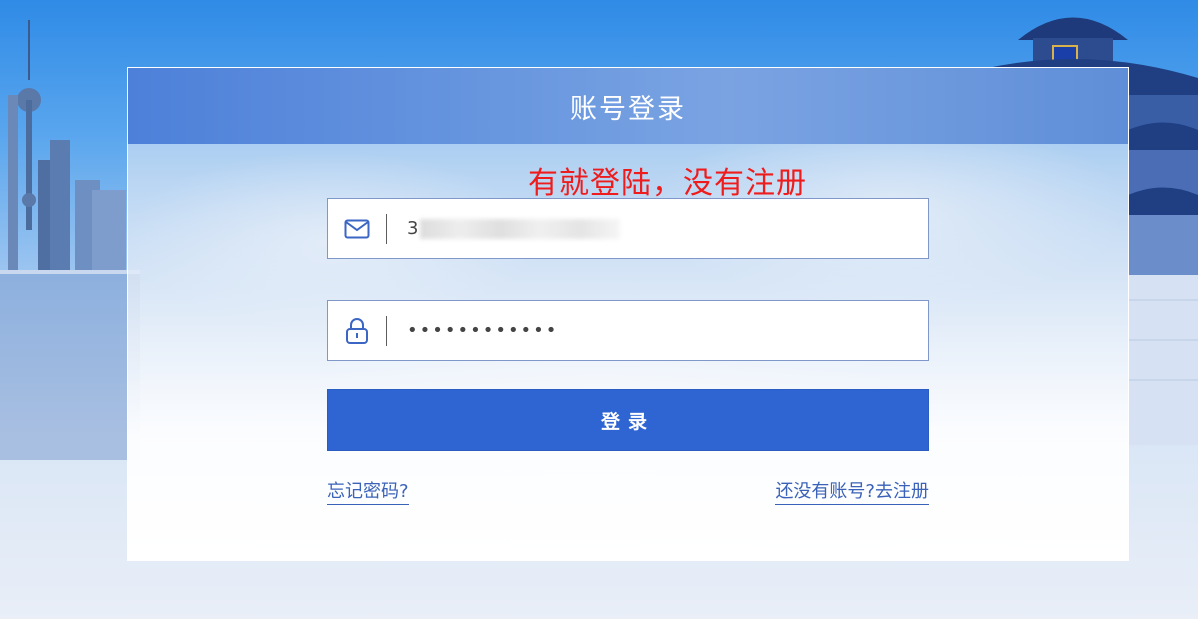  What do you see at coordinates (413, 228) in the screenshot?
I see `username-visible-text: 3` at bounding box center [413, 228].